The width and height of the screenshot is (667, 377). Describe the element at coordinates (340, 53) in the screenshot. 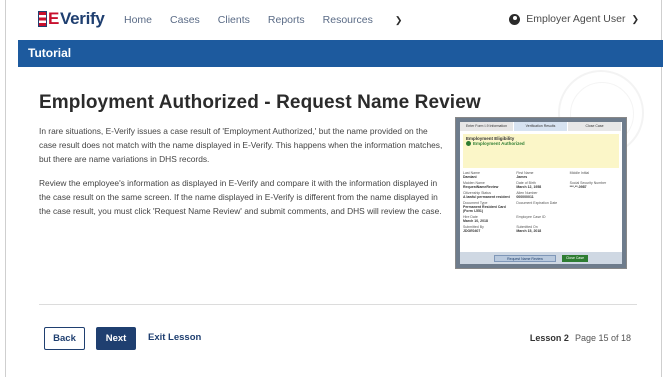

I see `tutorial-bar: Tutorial` at that location.